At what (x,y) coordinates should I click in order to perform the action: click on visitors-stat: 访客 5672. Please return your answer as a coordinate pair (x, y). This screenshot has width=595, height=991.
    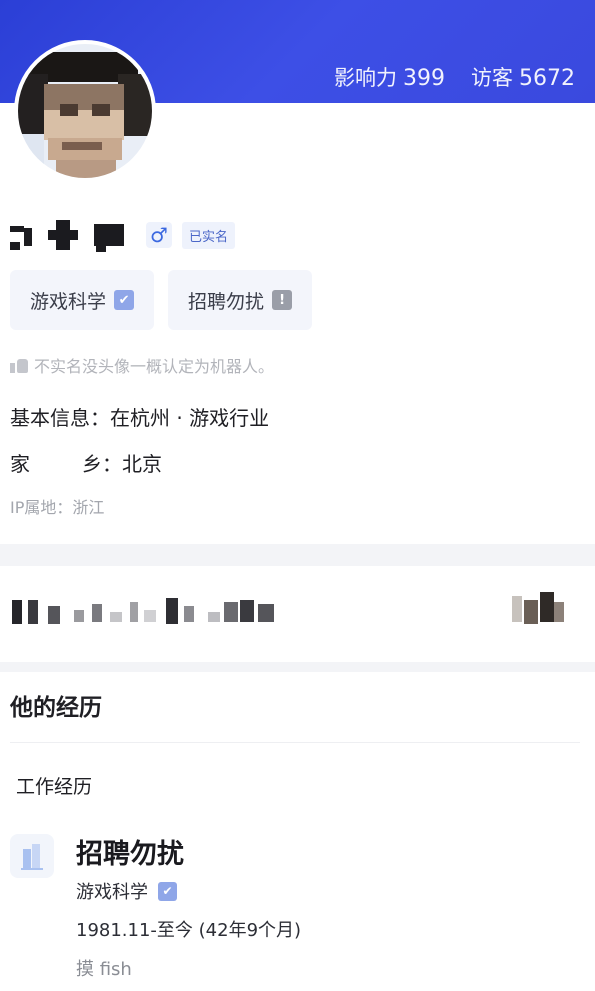
    Looking at the image, I should click on (523, 77).